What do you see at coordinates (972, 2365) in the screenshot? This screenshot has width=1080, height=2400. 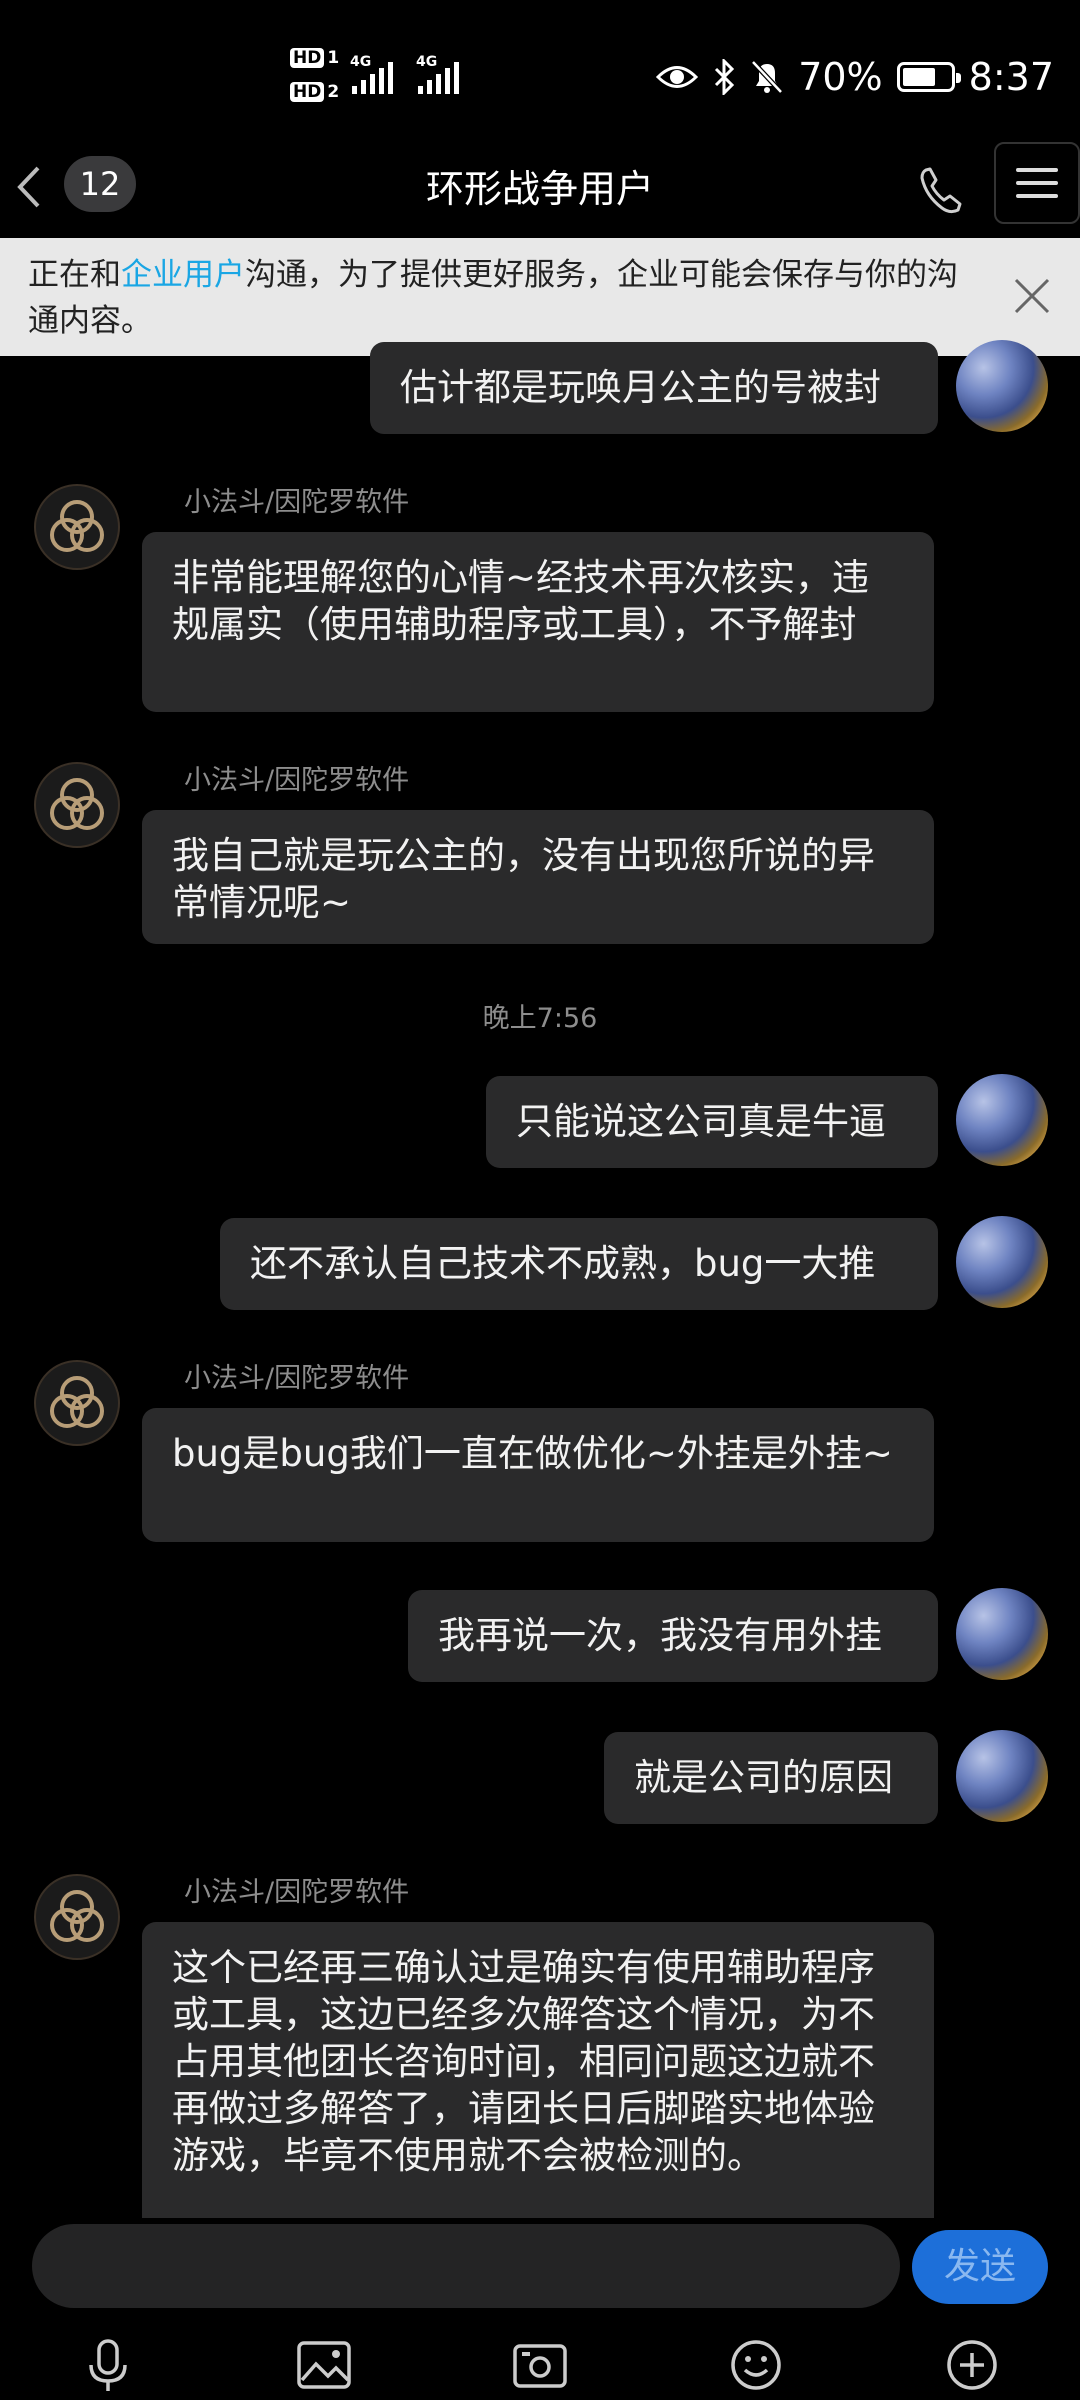 I see `plus-icon` at bounding box center [972, 2365].